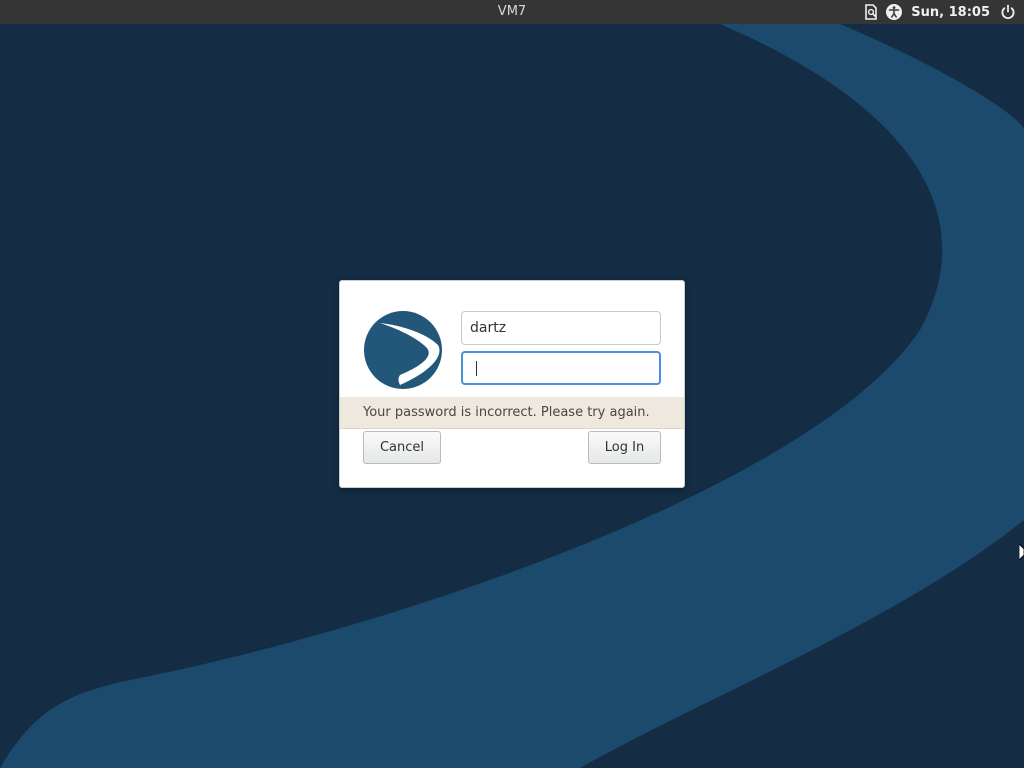 Image resolution: width=1024 pixels, height=768 pixels. What do you see at coordinates (1008, 12) in the screenshot?
I see `power-icon` at bounding box center [1008, 12].